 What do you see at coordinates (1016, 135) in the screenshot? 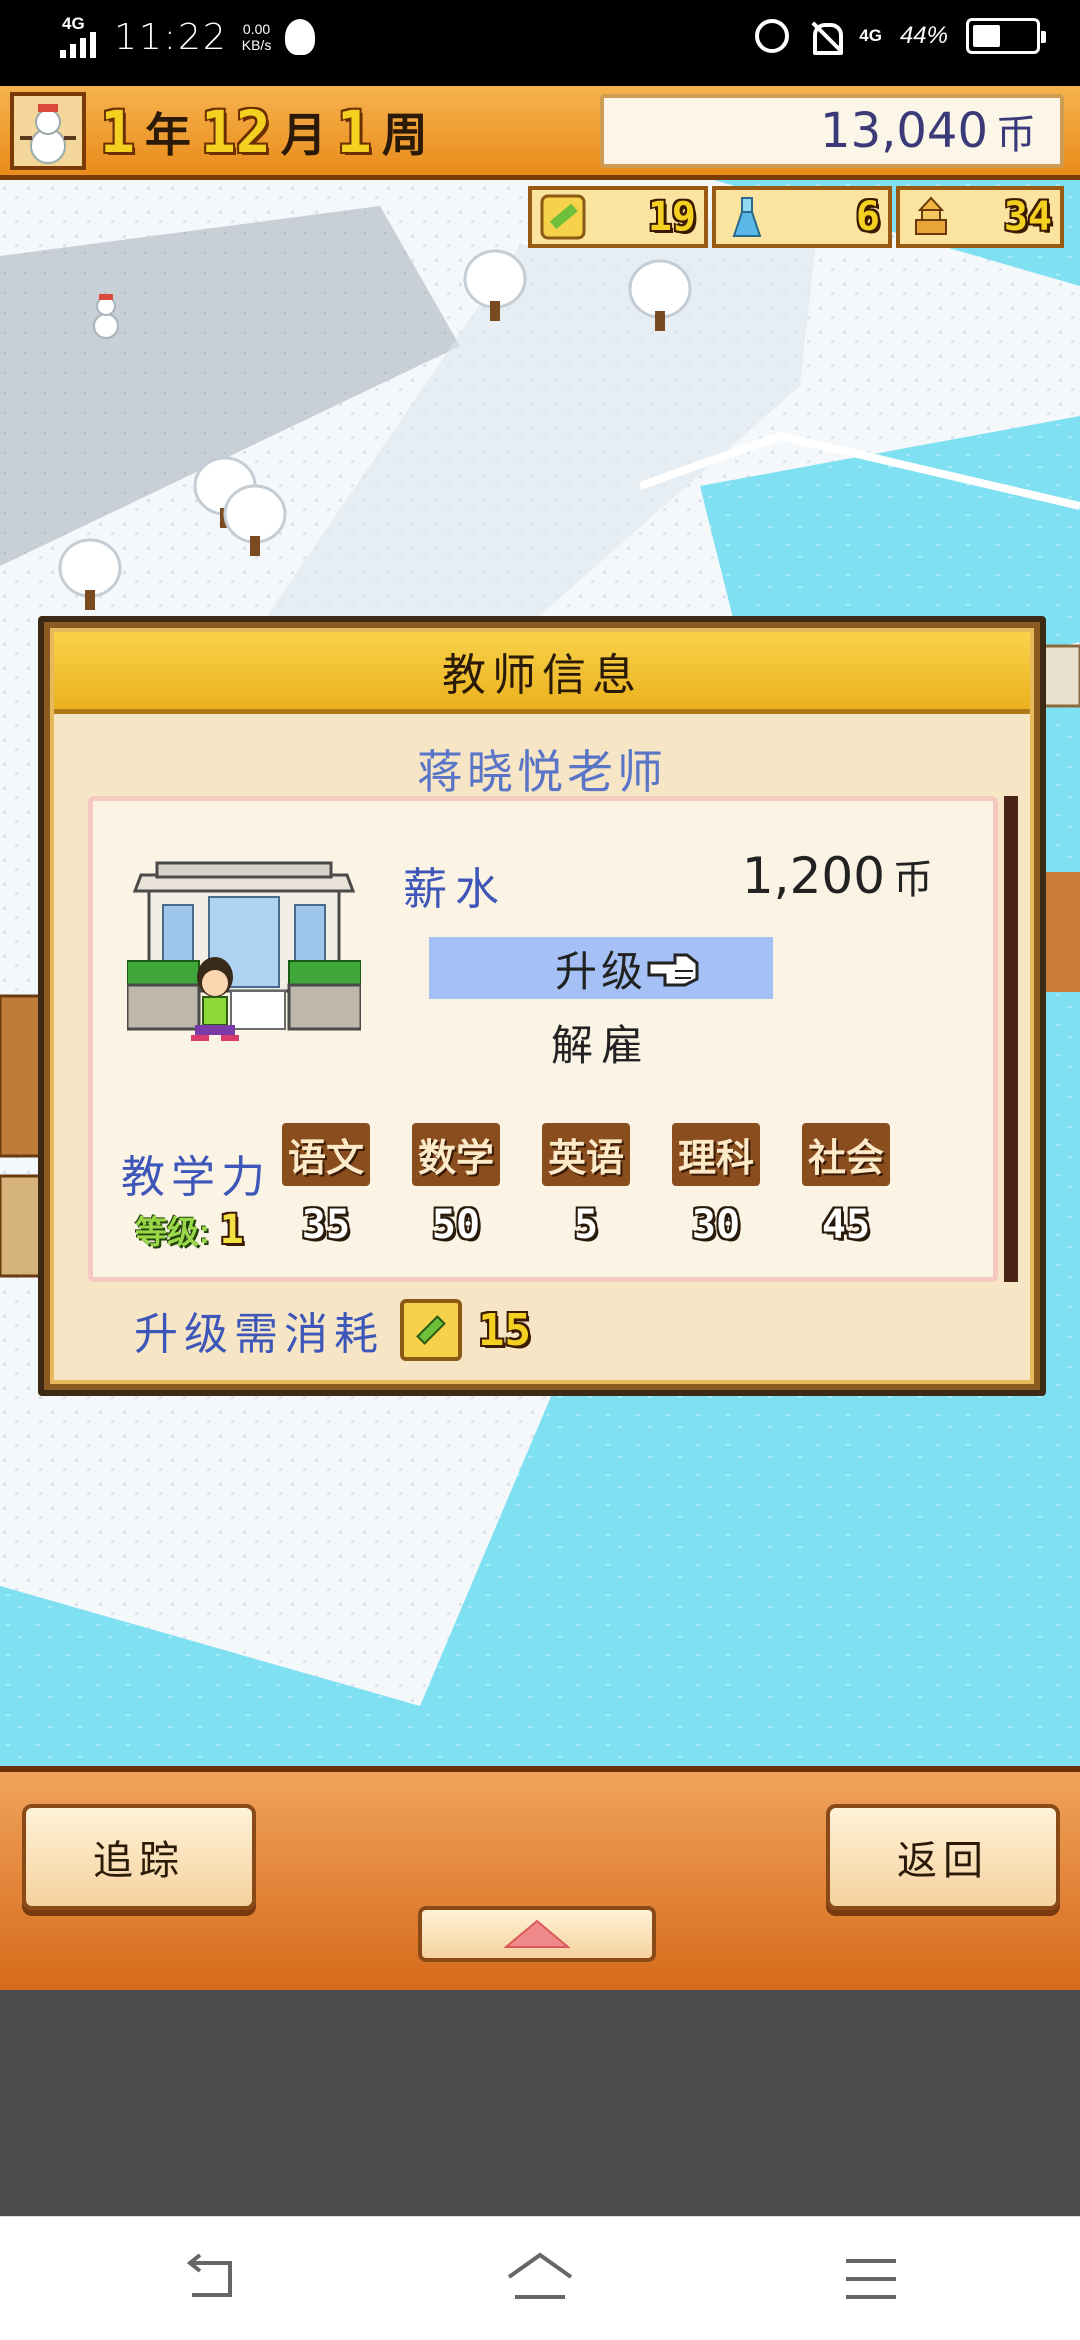
I see `money-unit: 币` at bounding box center [1016, 135].